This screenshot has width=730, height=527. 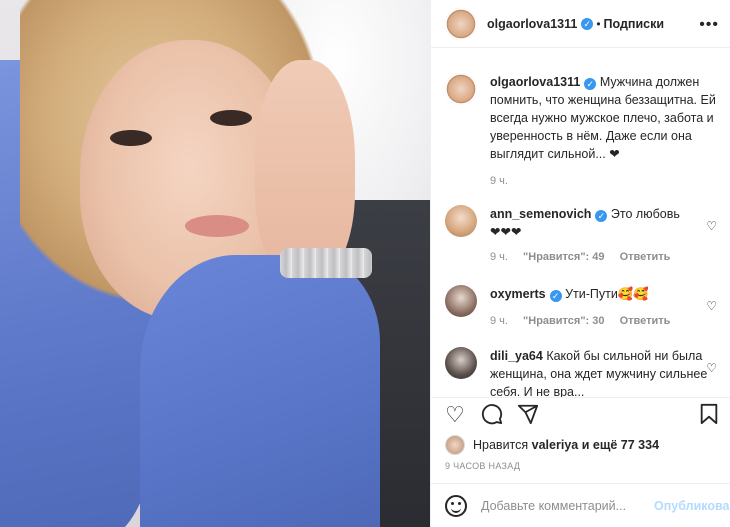 What do you see at coordinates (461, 23) in the screenshot?
I see `author-avatar` at bounding box center [461, 23].